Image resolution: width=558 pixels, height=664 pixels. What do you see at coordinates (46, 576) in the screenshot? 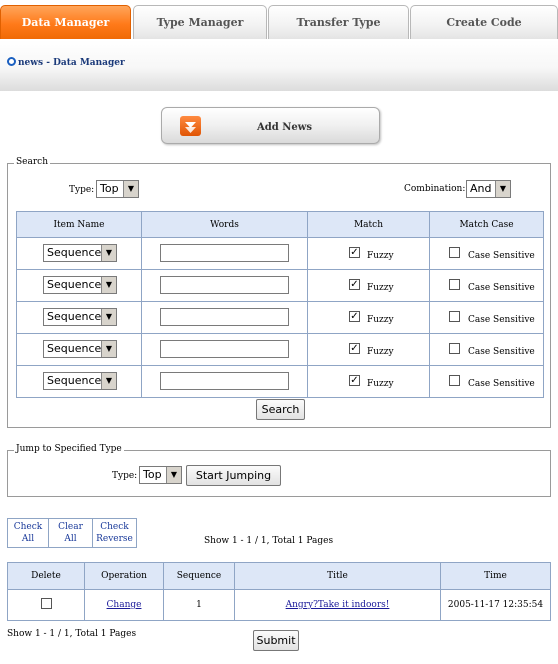
I see `column-header: Delete` at bounding box center [46, 576].